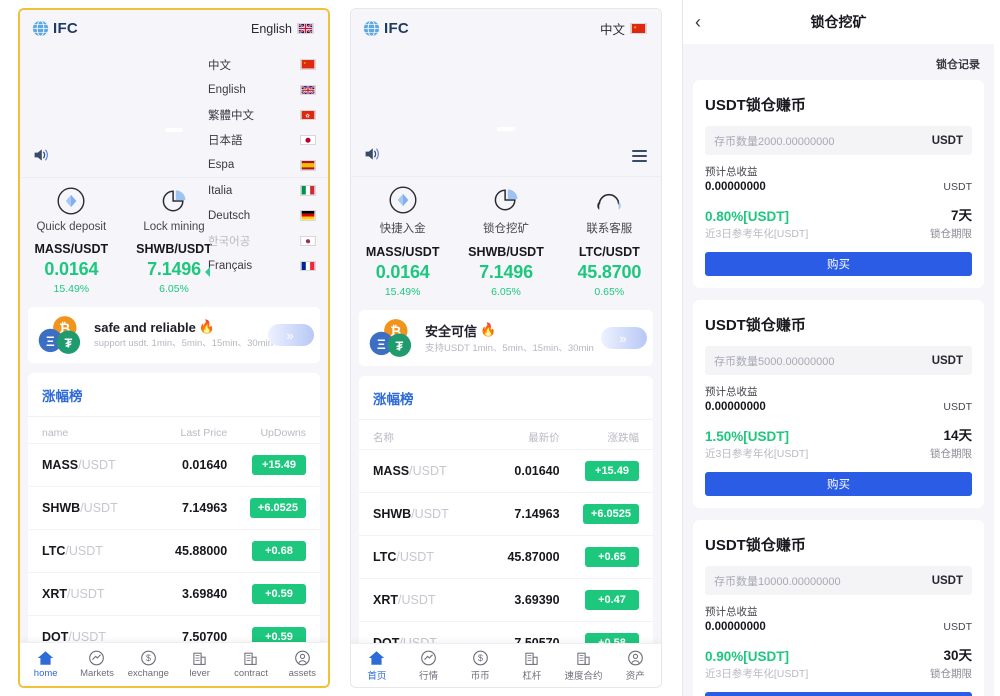 Image resolution: width=1000 pixels, height=696 pixels. What do you see at coordinates (838, 62) in the screenshot?
I see `lock-records-link: 锁仓记录` at bounding box center [838, 62].